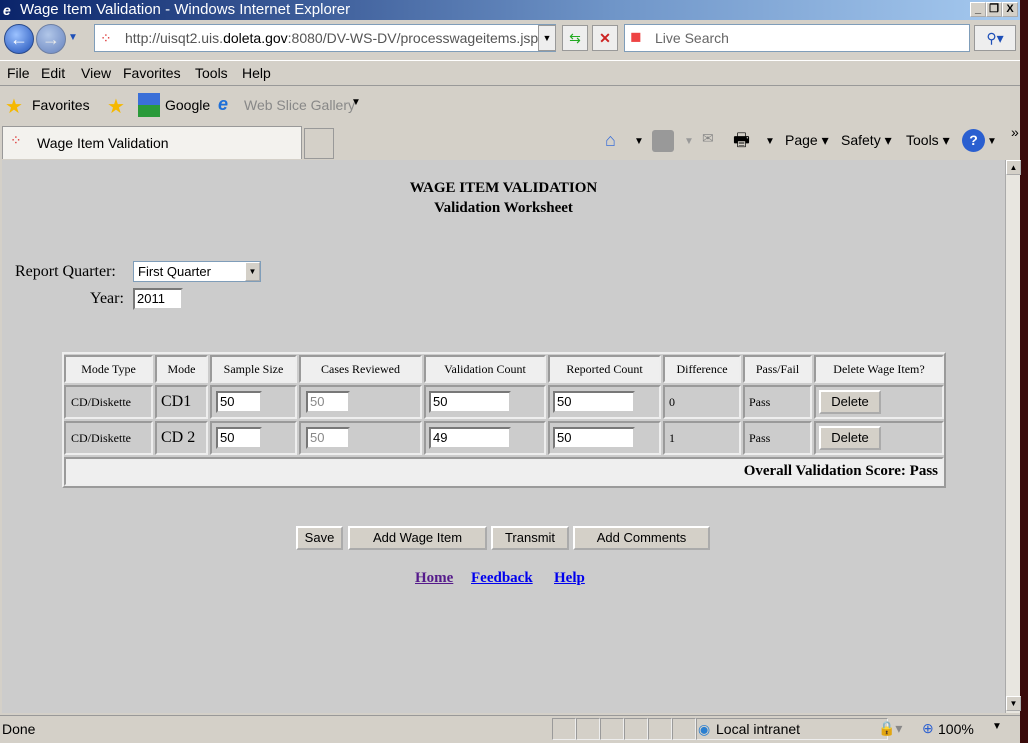 The image size is (1028, 743). What do you see at coordinates (1013, 436) in the screenshot?
I see `vertical-scrollbar: ▲ ▼` at bounding box center [1013, 436].